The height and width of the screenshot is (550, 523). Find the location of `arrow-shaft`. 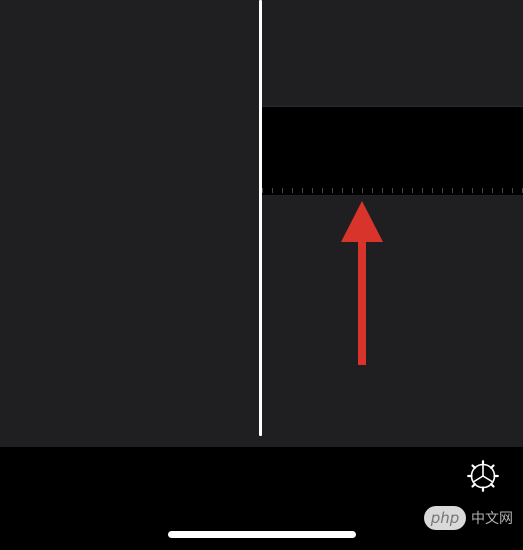

arrow-shaft is located at coordinates (362, 300).